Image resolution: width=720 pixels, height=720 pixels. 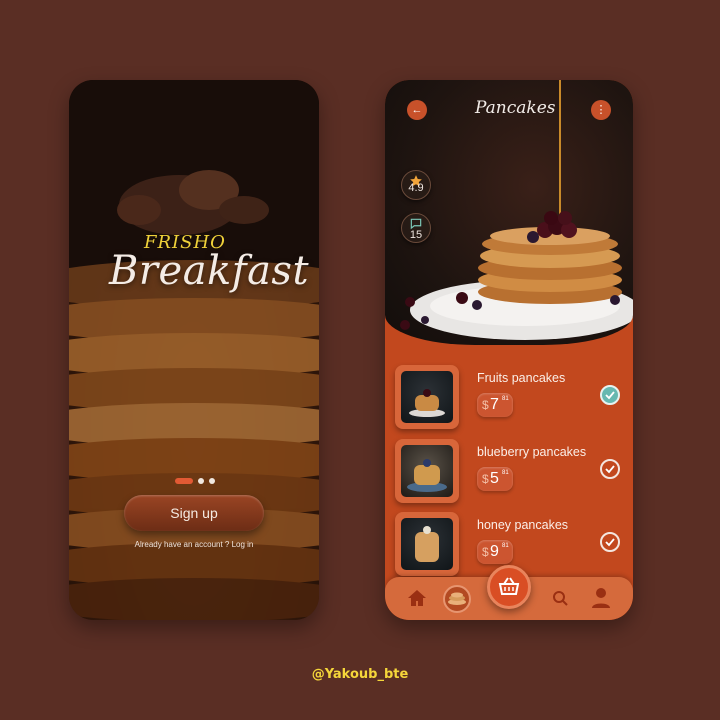 What do you see at coordinates (516, 210) in the screenshot?
I see `pancake-plate-image` at bounding box center [516, 210].